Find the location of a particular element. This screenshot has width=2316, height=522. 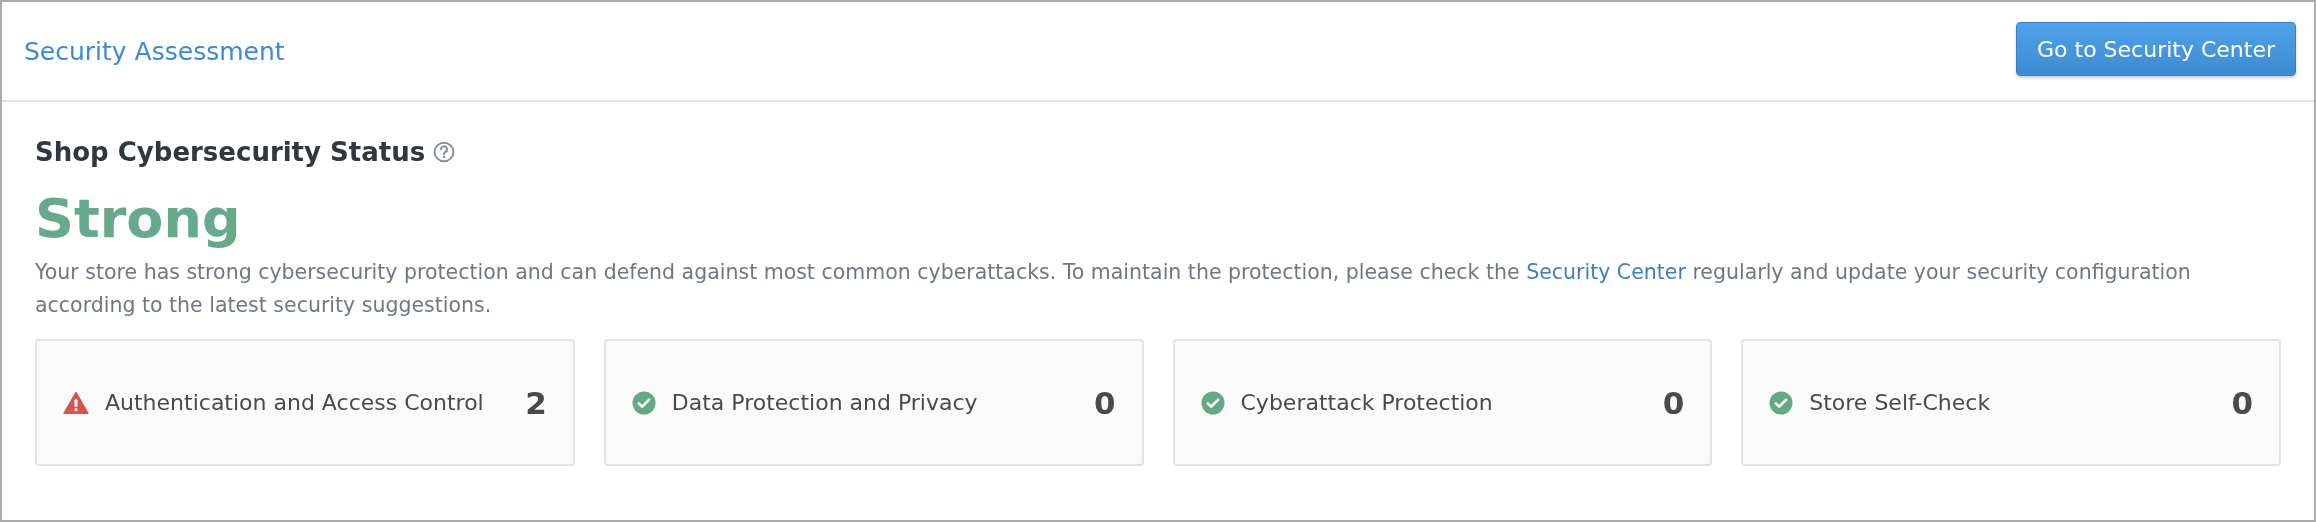

category-card: Data Protection and Privacy 0 is located at coordinates (873, 402).